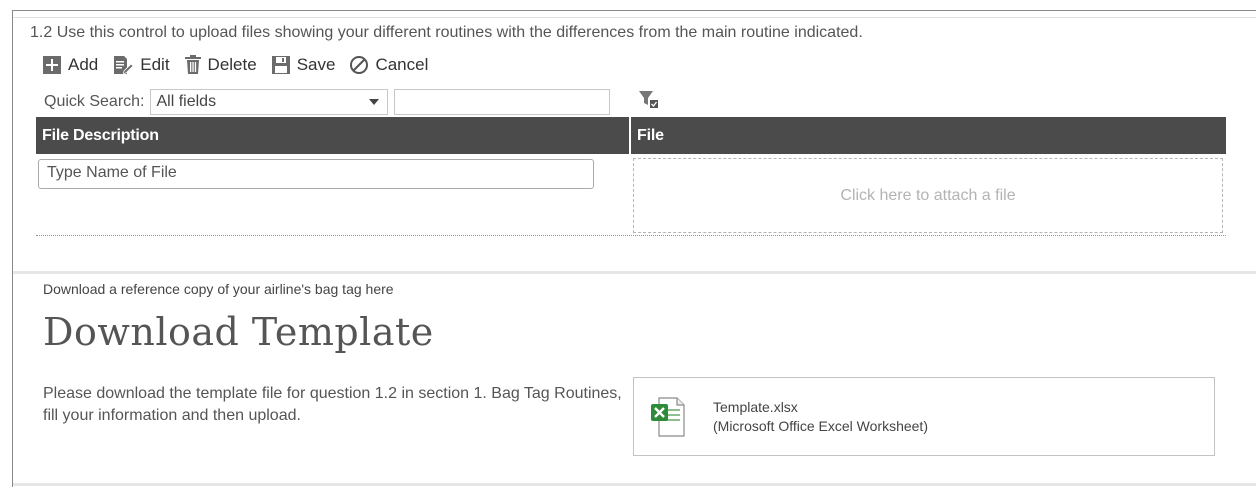 The width and height of the screenshot is (1256, 487). Describe the element at coordinates (280, 65) in the screenshot. I see `floppy-disk-icon` at that location.